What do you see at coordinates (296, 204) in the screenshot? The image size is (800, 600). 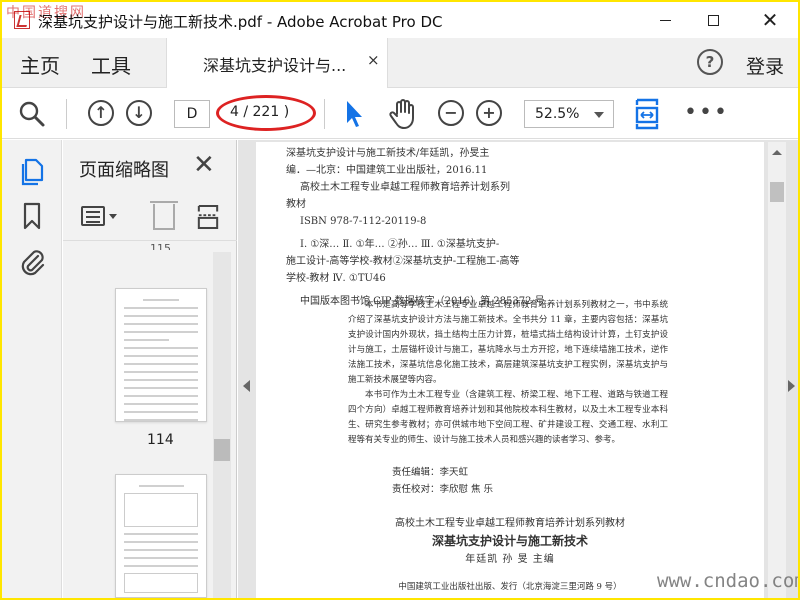 I see `cip-line: 教材` at bounding box center [296, 204].